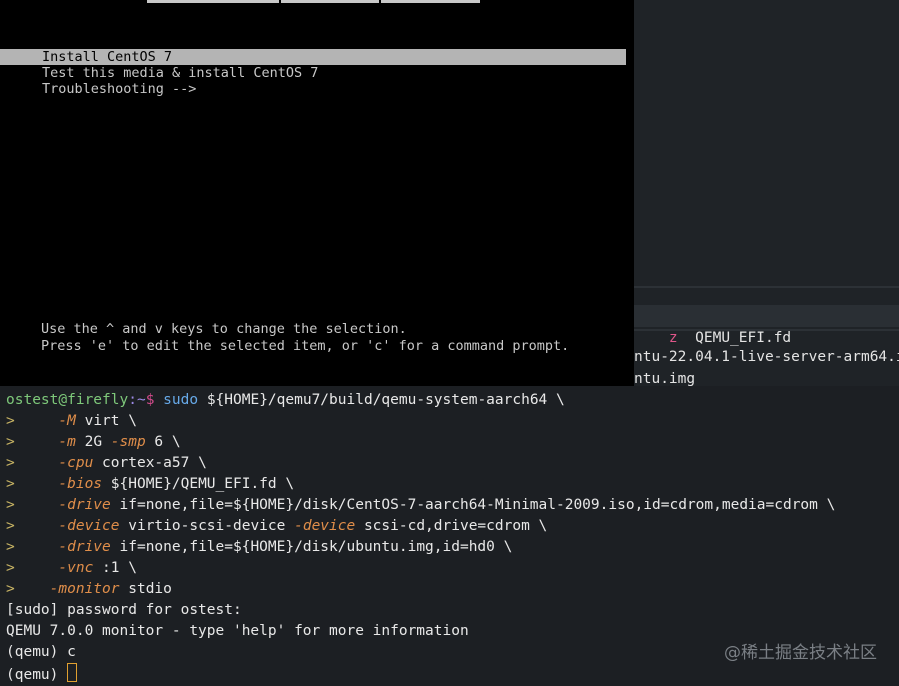  Describe the element at coordinates (766, 287) in the screenshot. I see `bg-divider` at that location.